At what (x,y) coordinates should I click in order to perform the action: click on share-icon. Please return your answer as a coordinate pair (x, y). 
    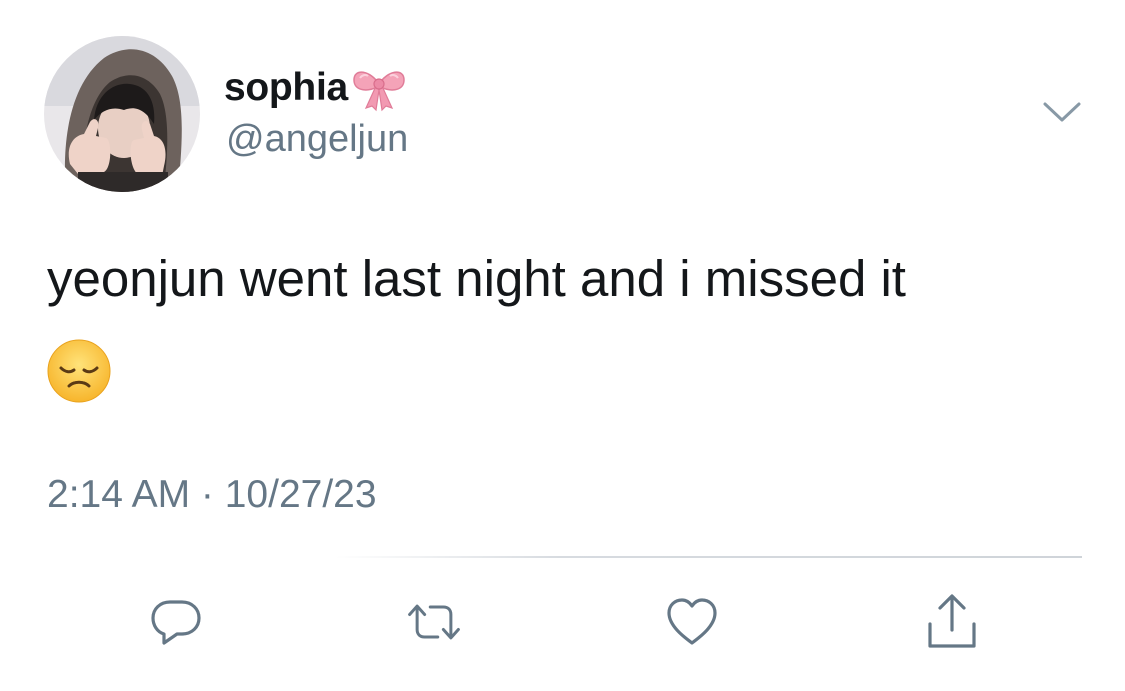
    Looking at the image, I should click on (952, 621).